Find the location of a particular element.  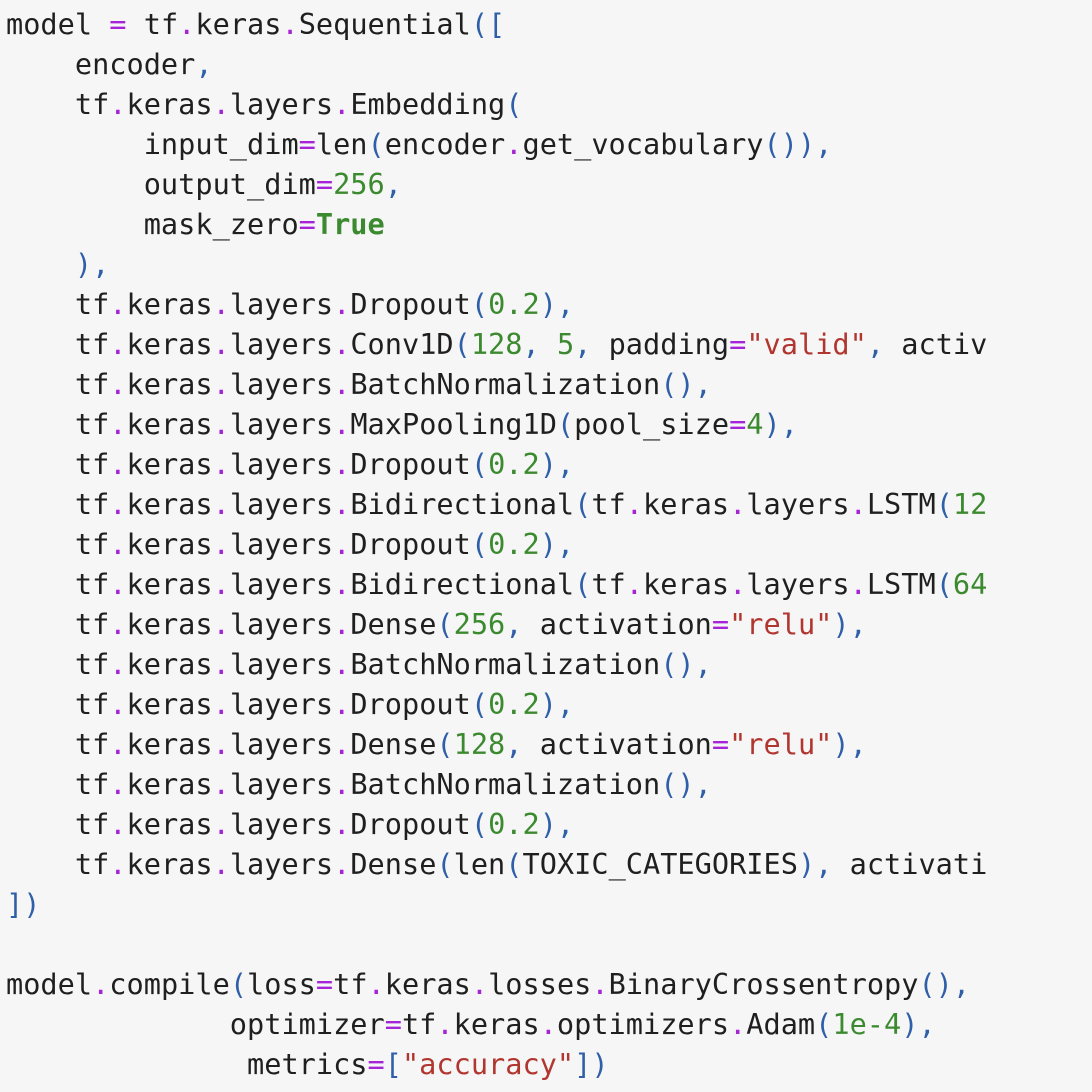

code-token: losses is located at coordinates (540, 984).